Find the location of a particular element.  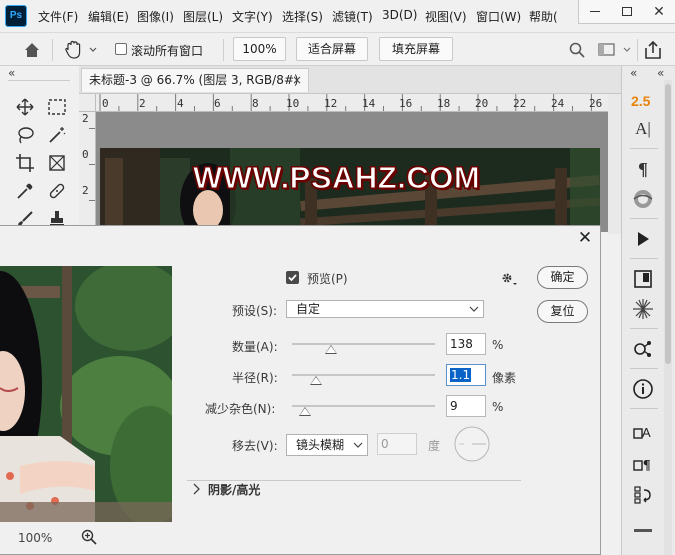

healing-brush-tool is located at coordinates (57, 191).